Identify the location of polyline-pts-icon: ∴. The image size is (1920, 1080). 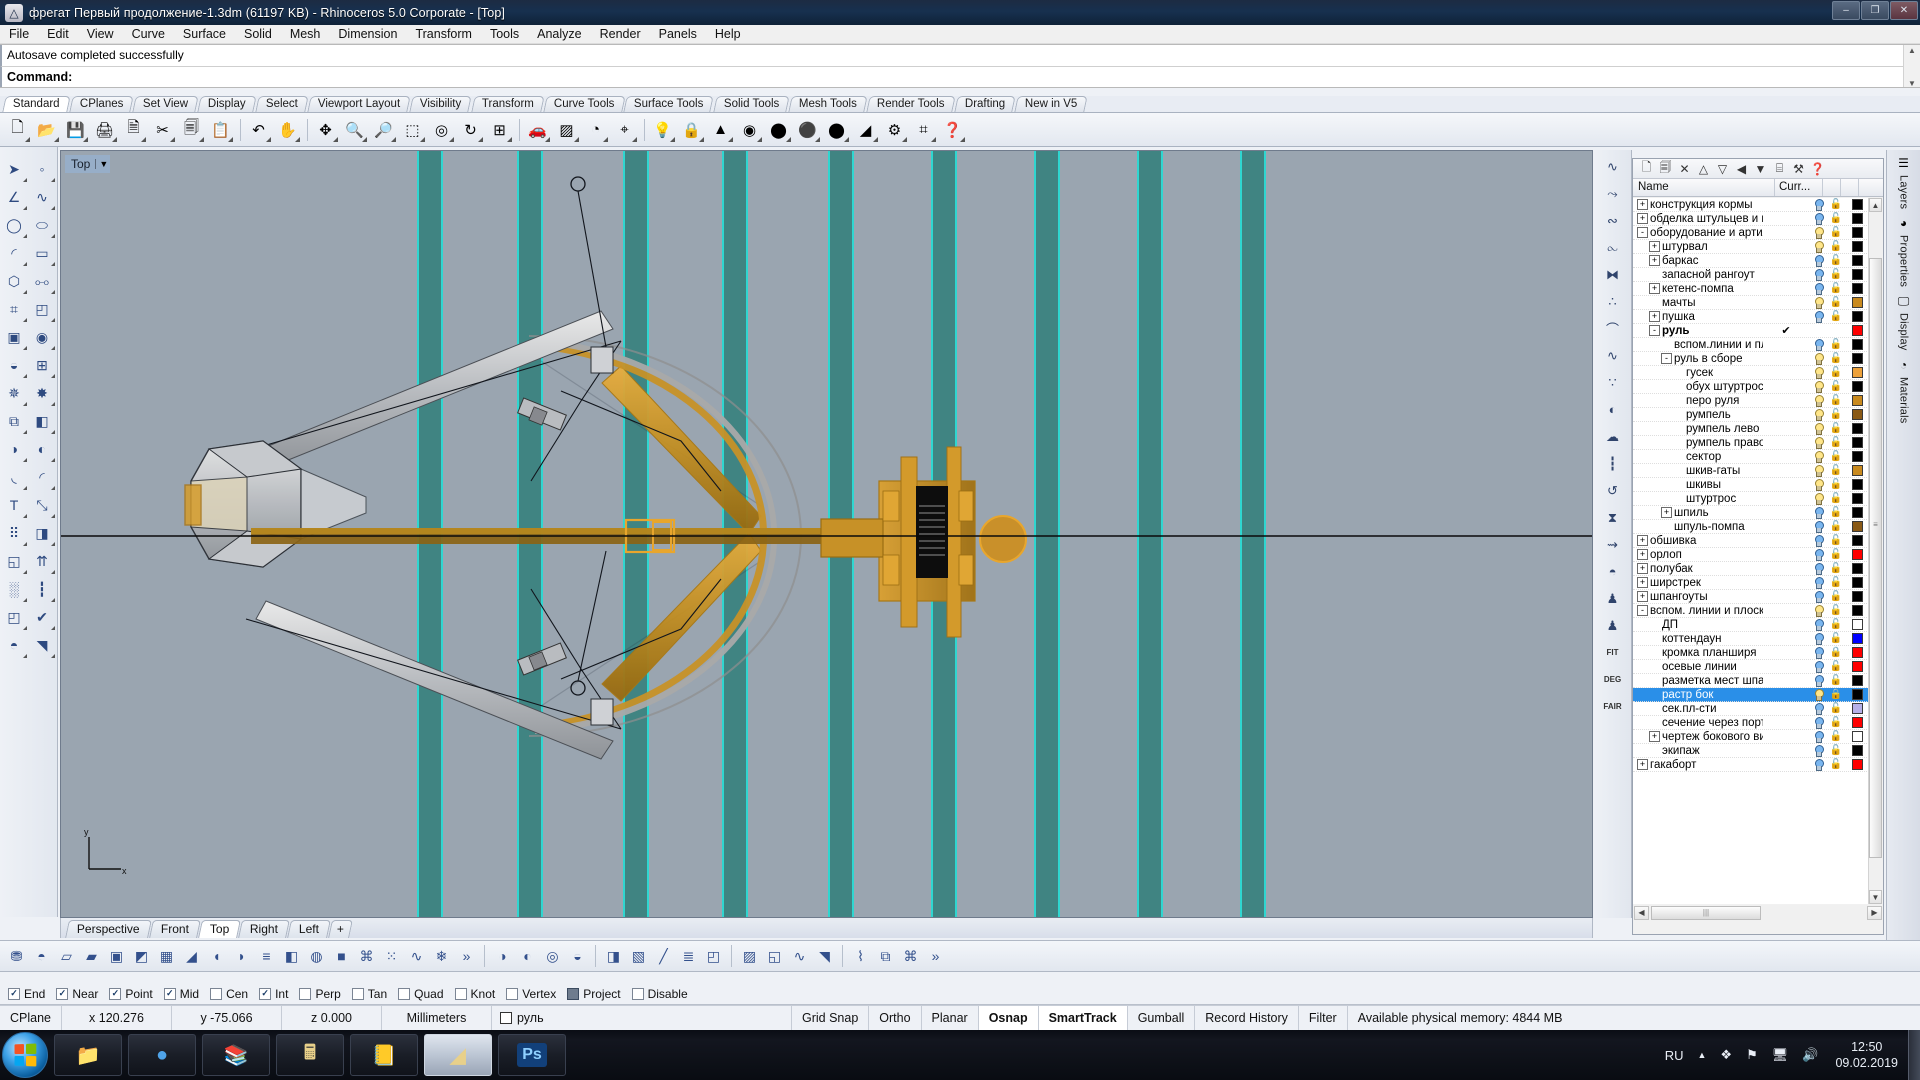
(1613, 301).